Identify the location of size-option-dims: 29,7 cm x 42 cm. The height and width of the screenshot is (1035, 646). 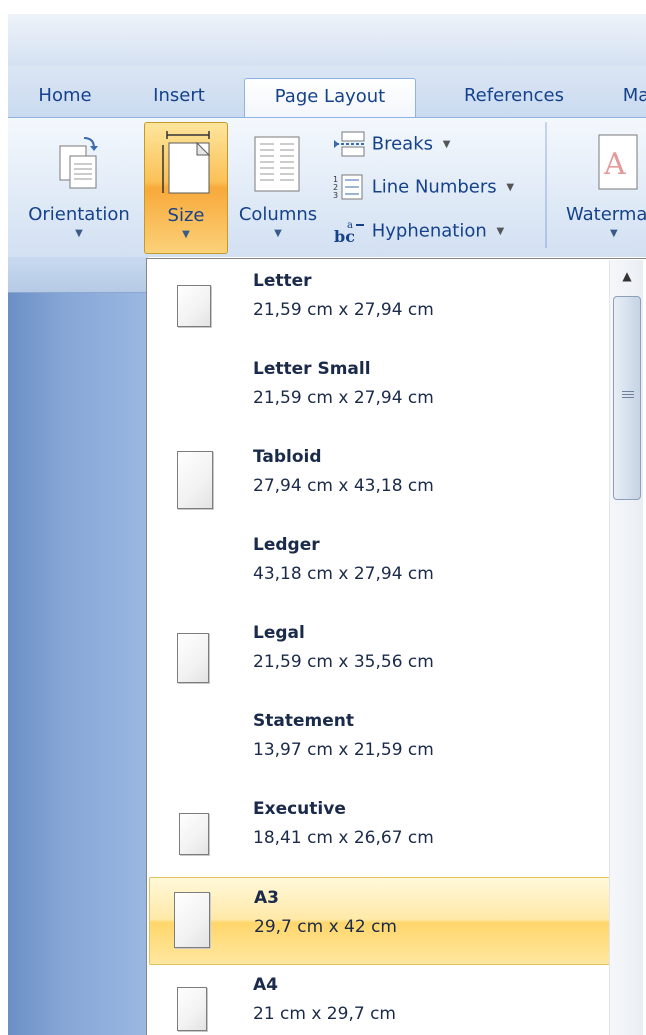
(325, 927).